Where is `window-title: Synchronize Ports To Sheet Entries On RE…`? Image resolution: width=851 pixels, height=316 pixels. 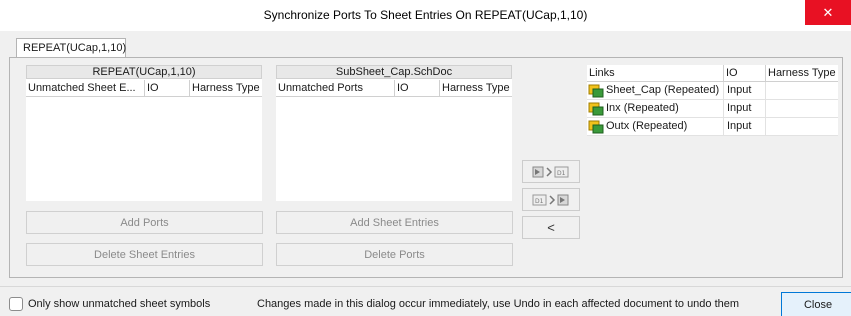 window-title: Synchronize Ports To Sheet Entries On RE… is located at coordinates (425, 15).